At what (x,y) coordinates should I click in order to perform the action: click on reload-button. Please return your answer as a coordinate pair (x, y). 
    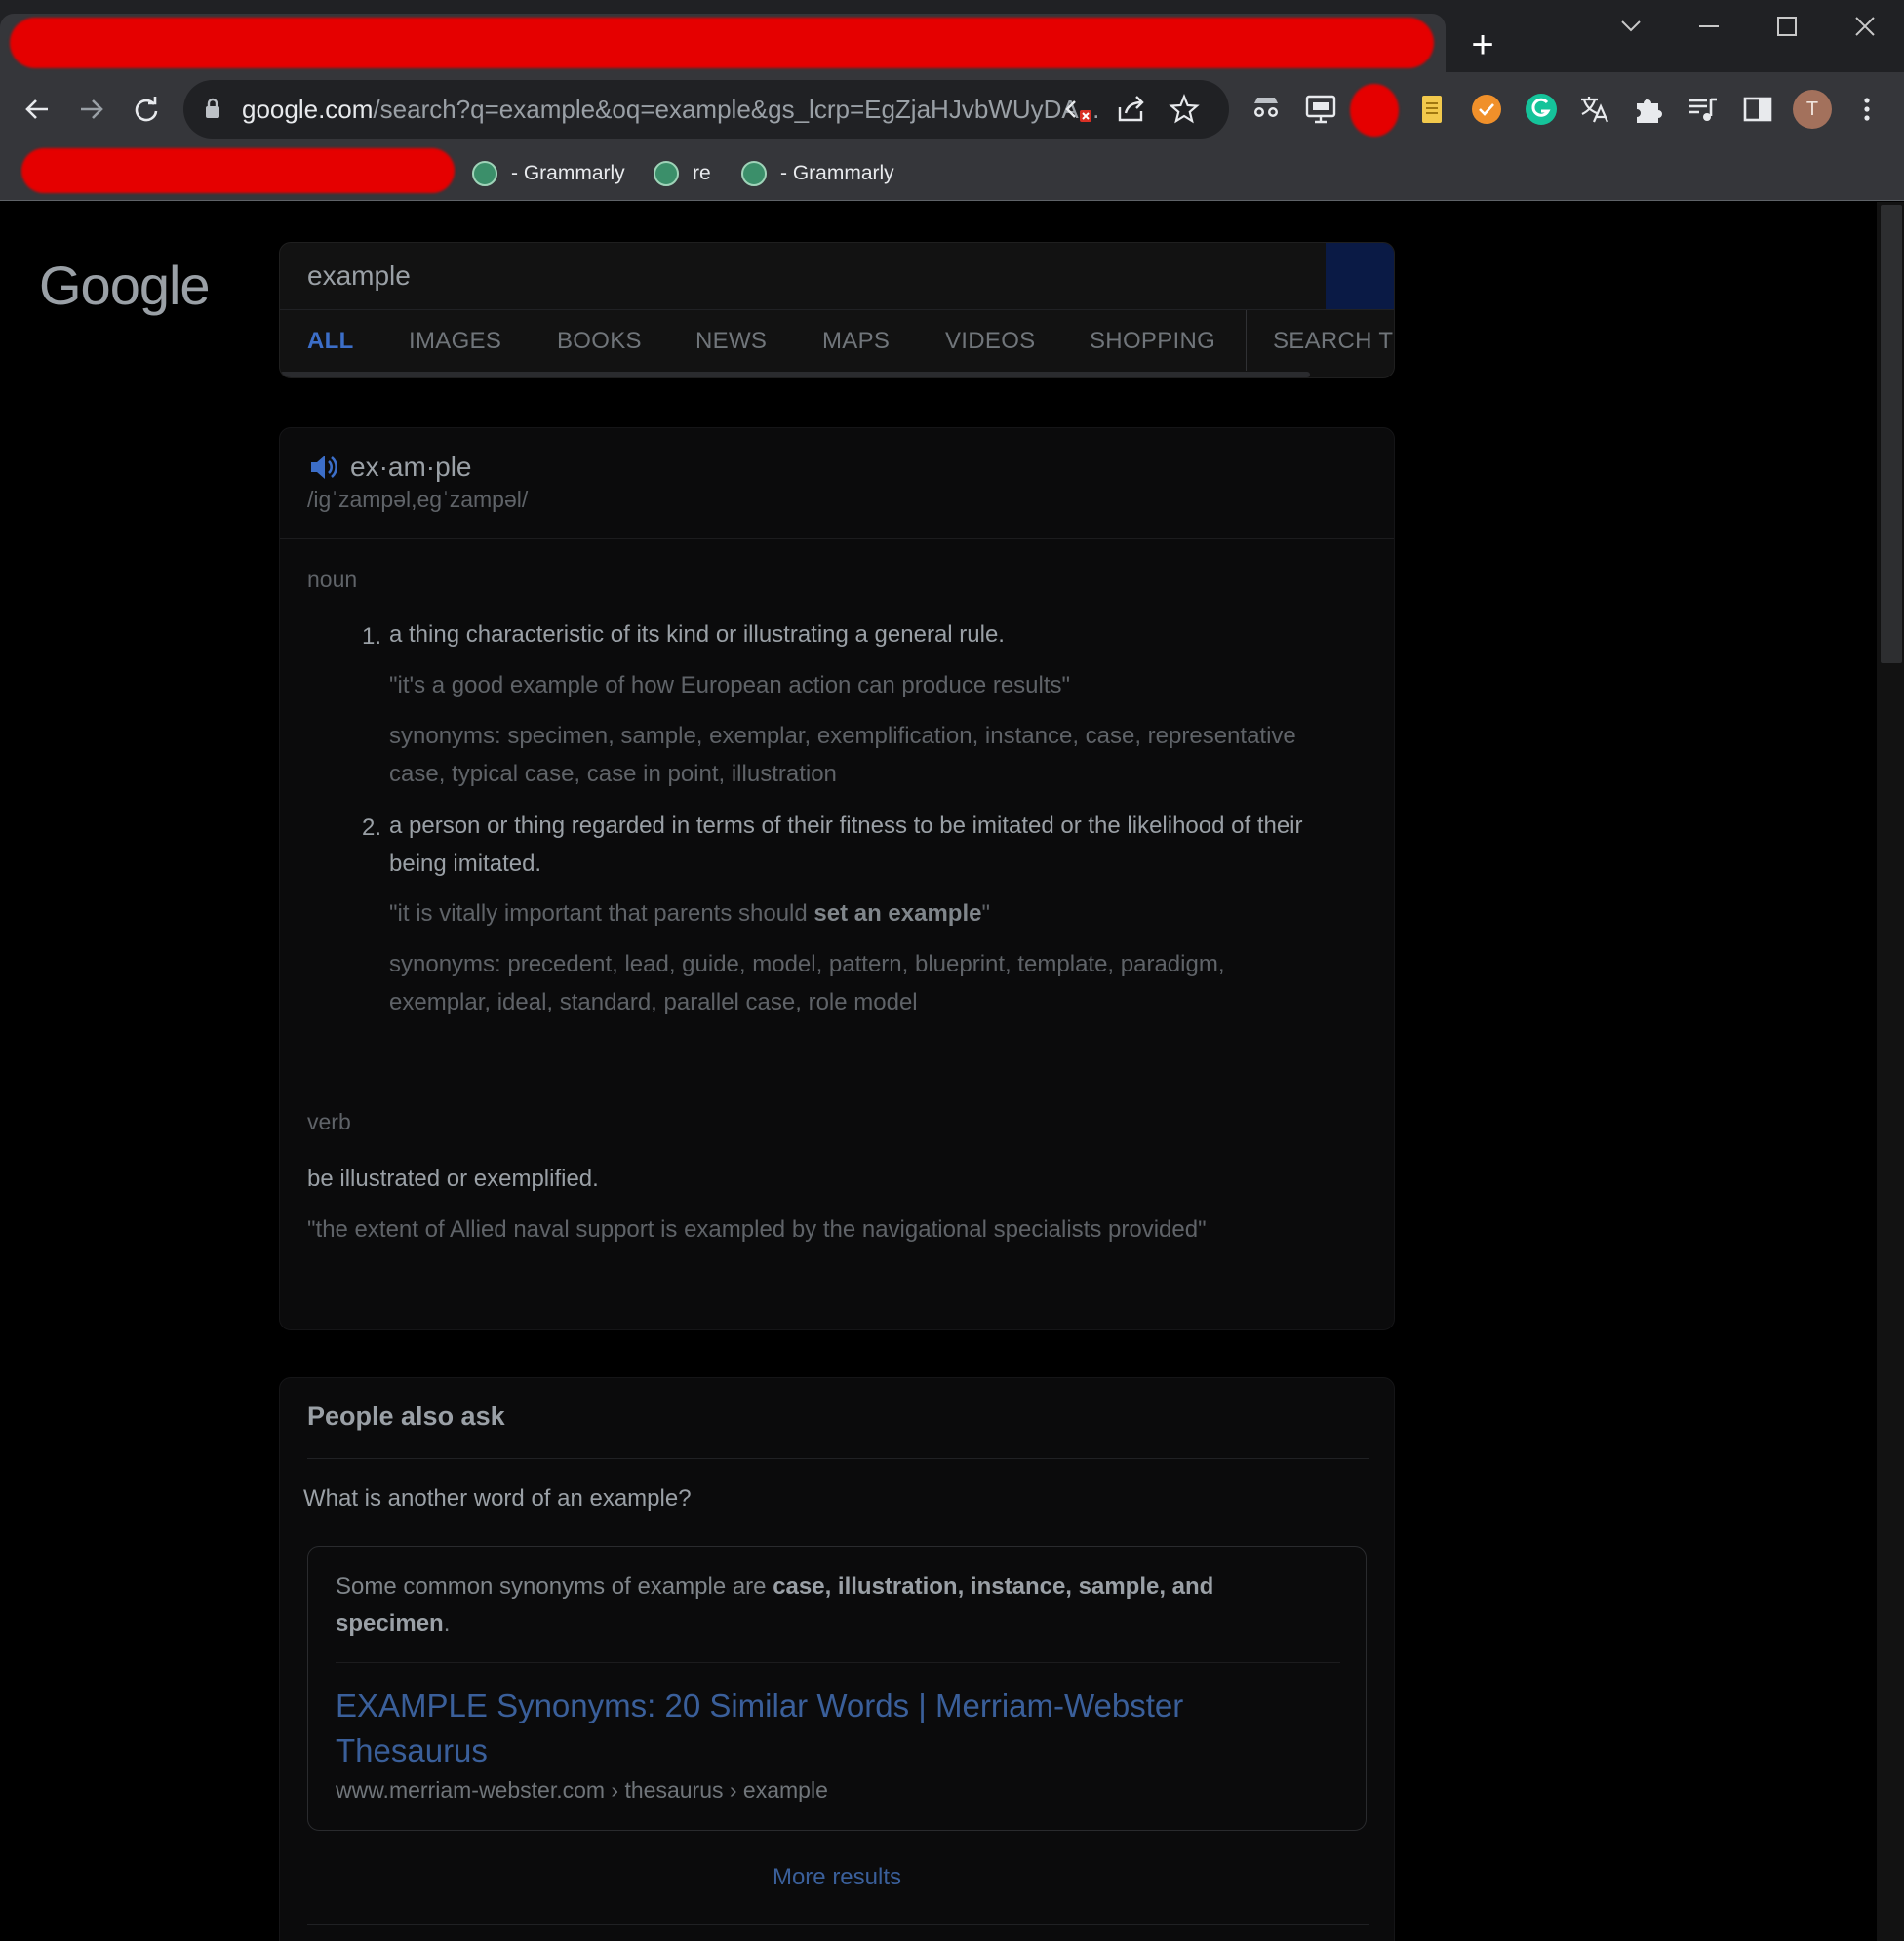
    Looking at the image, I should click on (146, 110).